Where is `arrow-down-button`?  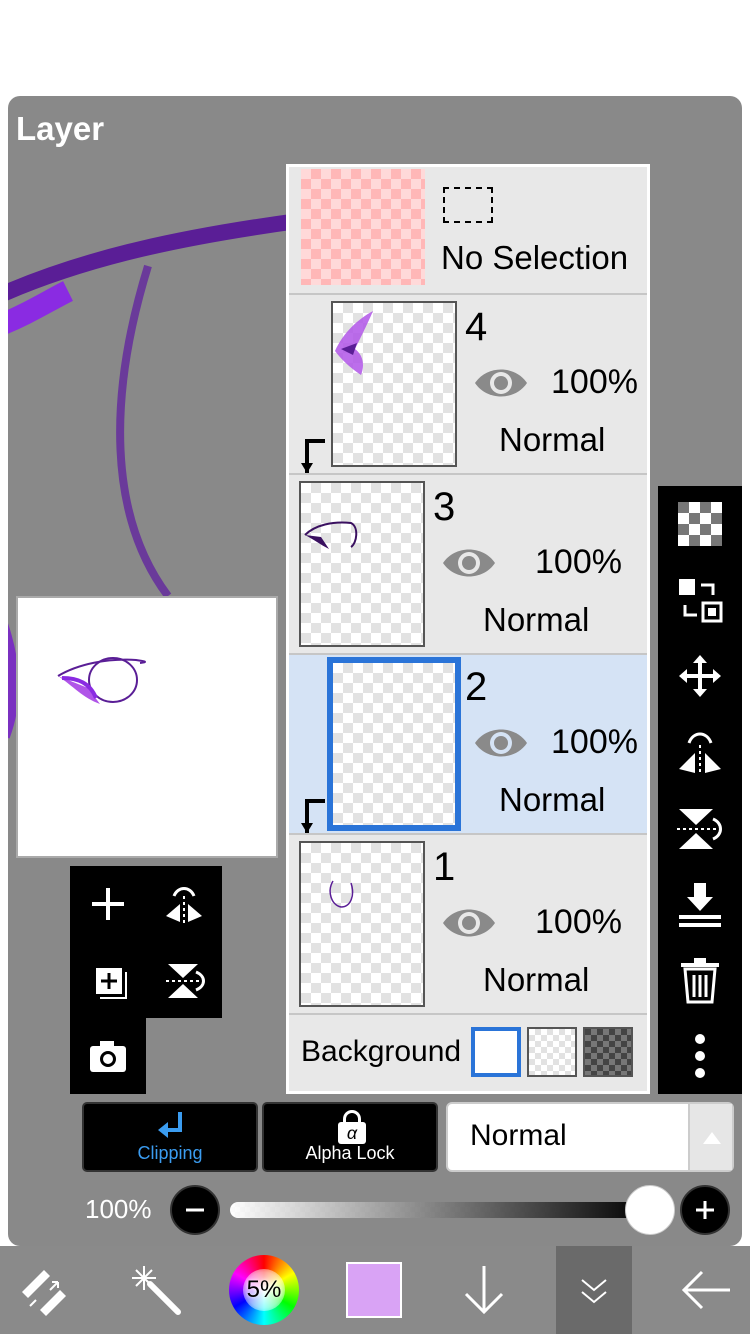 arrow-down-button is located at coordinates (484, 1290).